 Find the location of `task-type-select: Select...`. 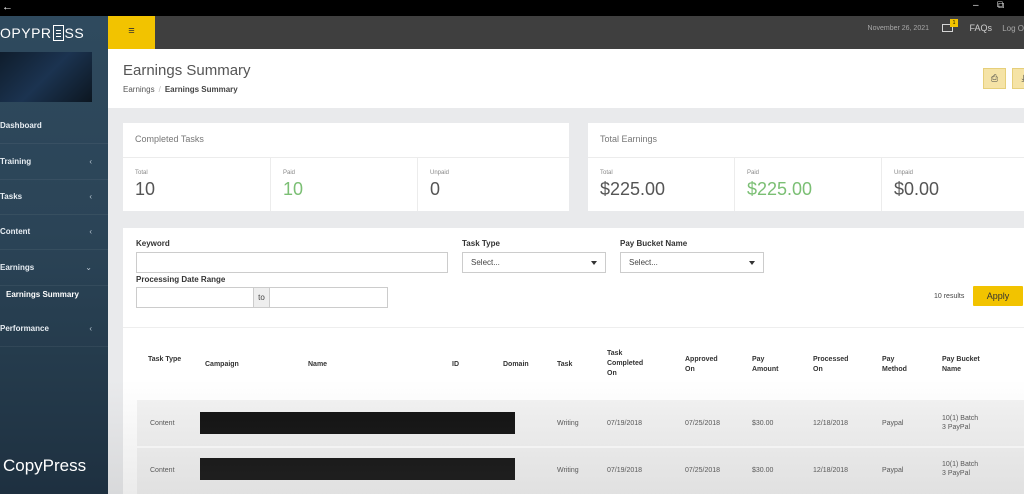

task-type-select: Select... is located at coordinates (534, 262).